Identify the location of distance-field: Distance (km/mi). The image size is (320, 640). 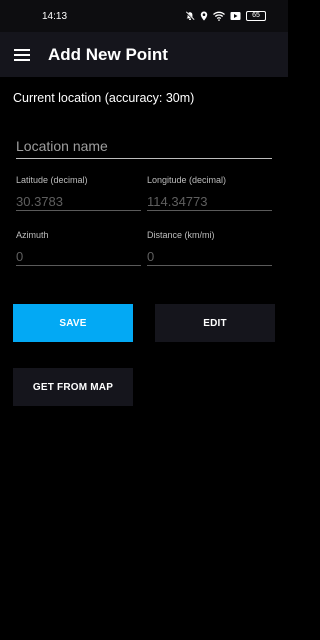
(209, 248).